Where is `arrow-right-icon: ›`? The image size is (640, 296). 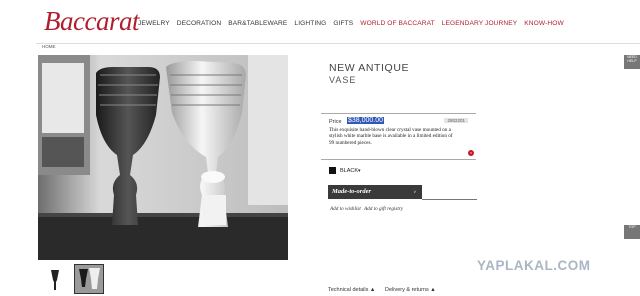
arrow-right-icon: › is located at coordinates (415, 192).